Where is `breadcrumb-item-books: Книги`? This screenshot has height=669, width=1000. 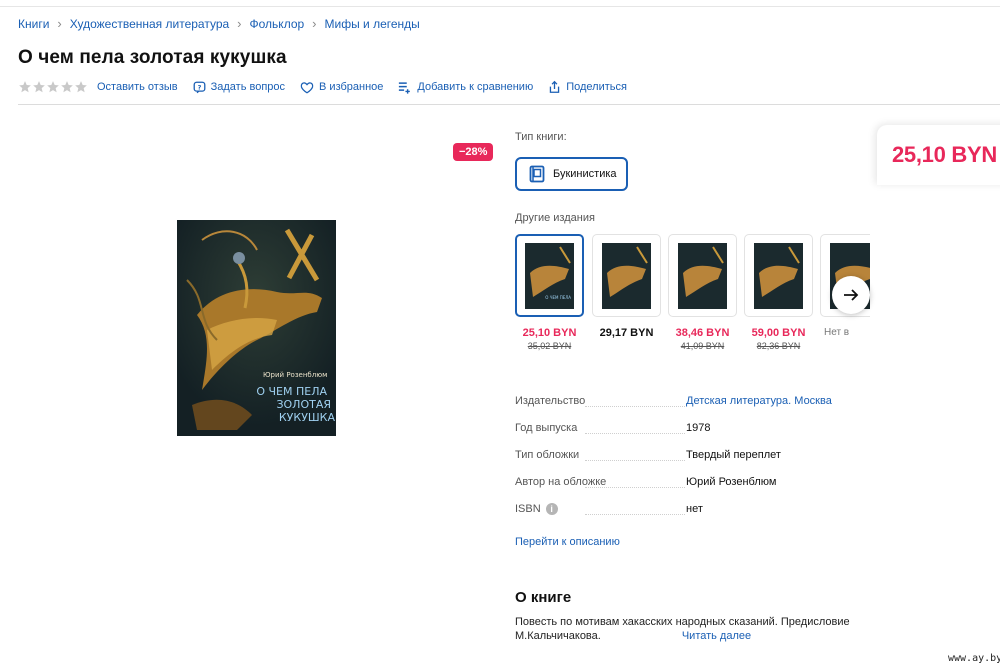 breadcrumb-item-books: Книги is located at coordinates (33, 24).